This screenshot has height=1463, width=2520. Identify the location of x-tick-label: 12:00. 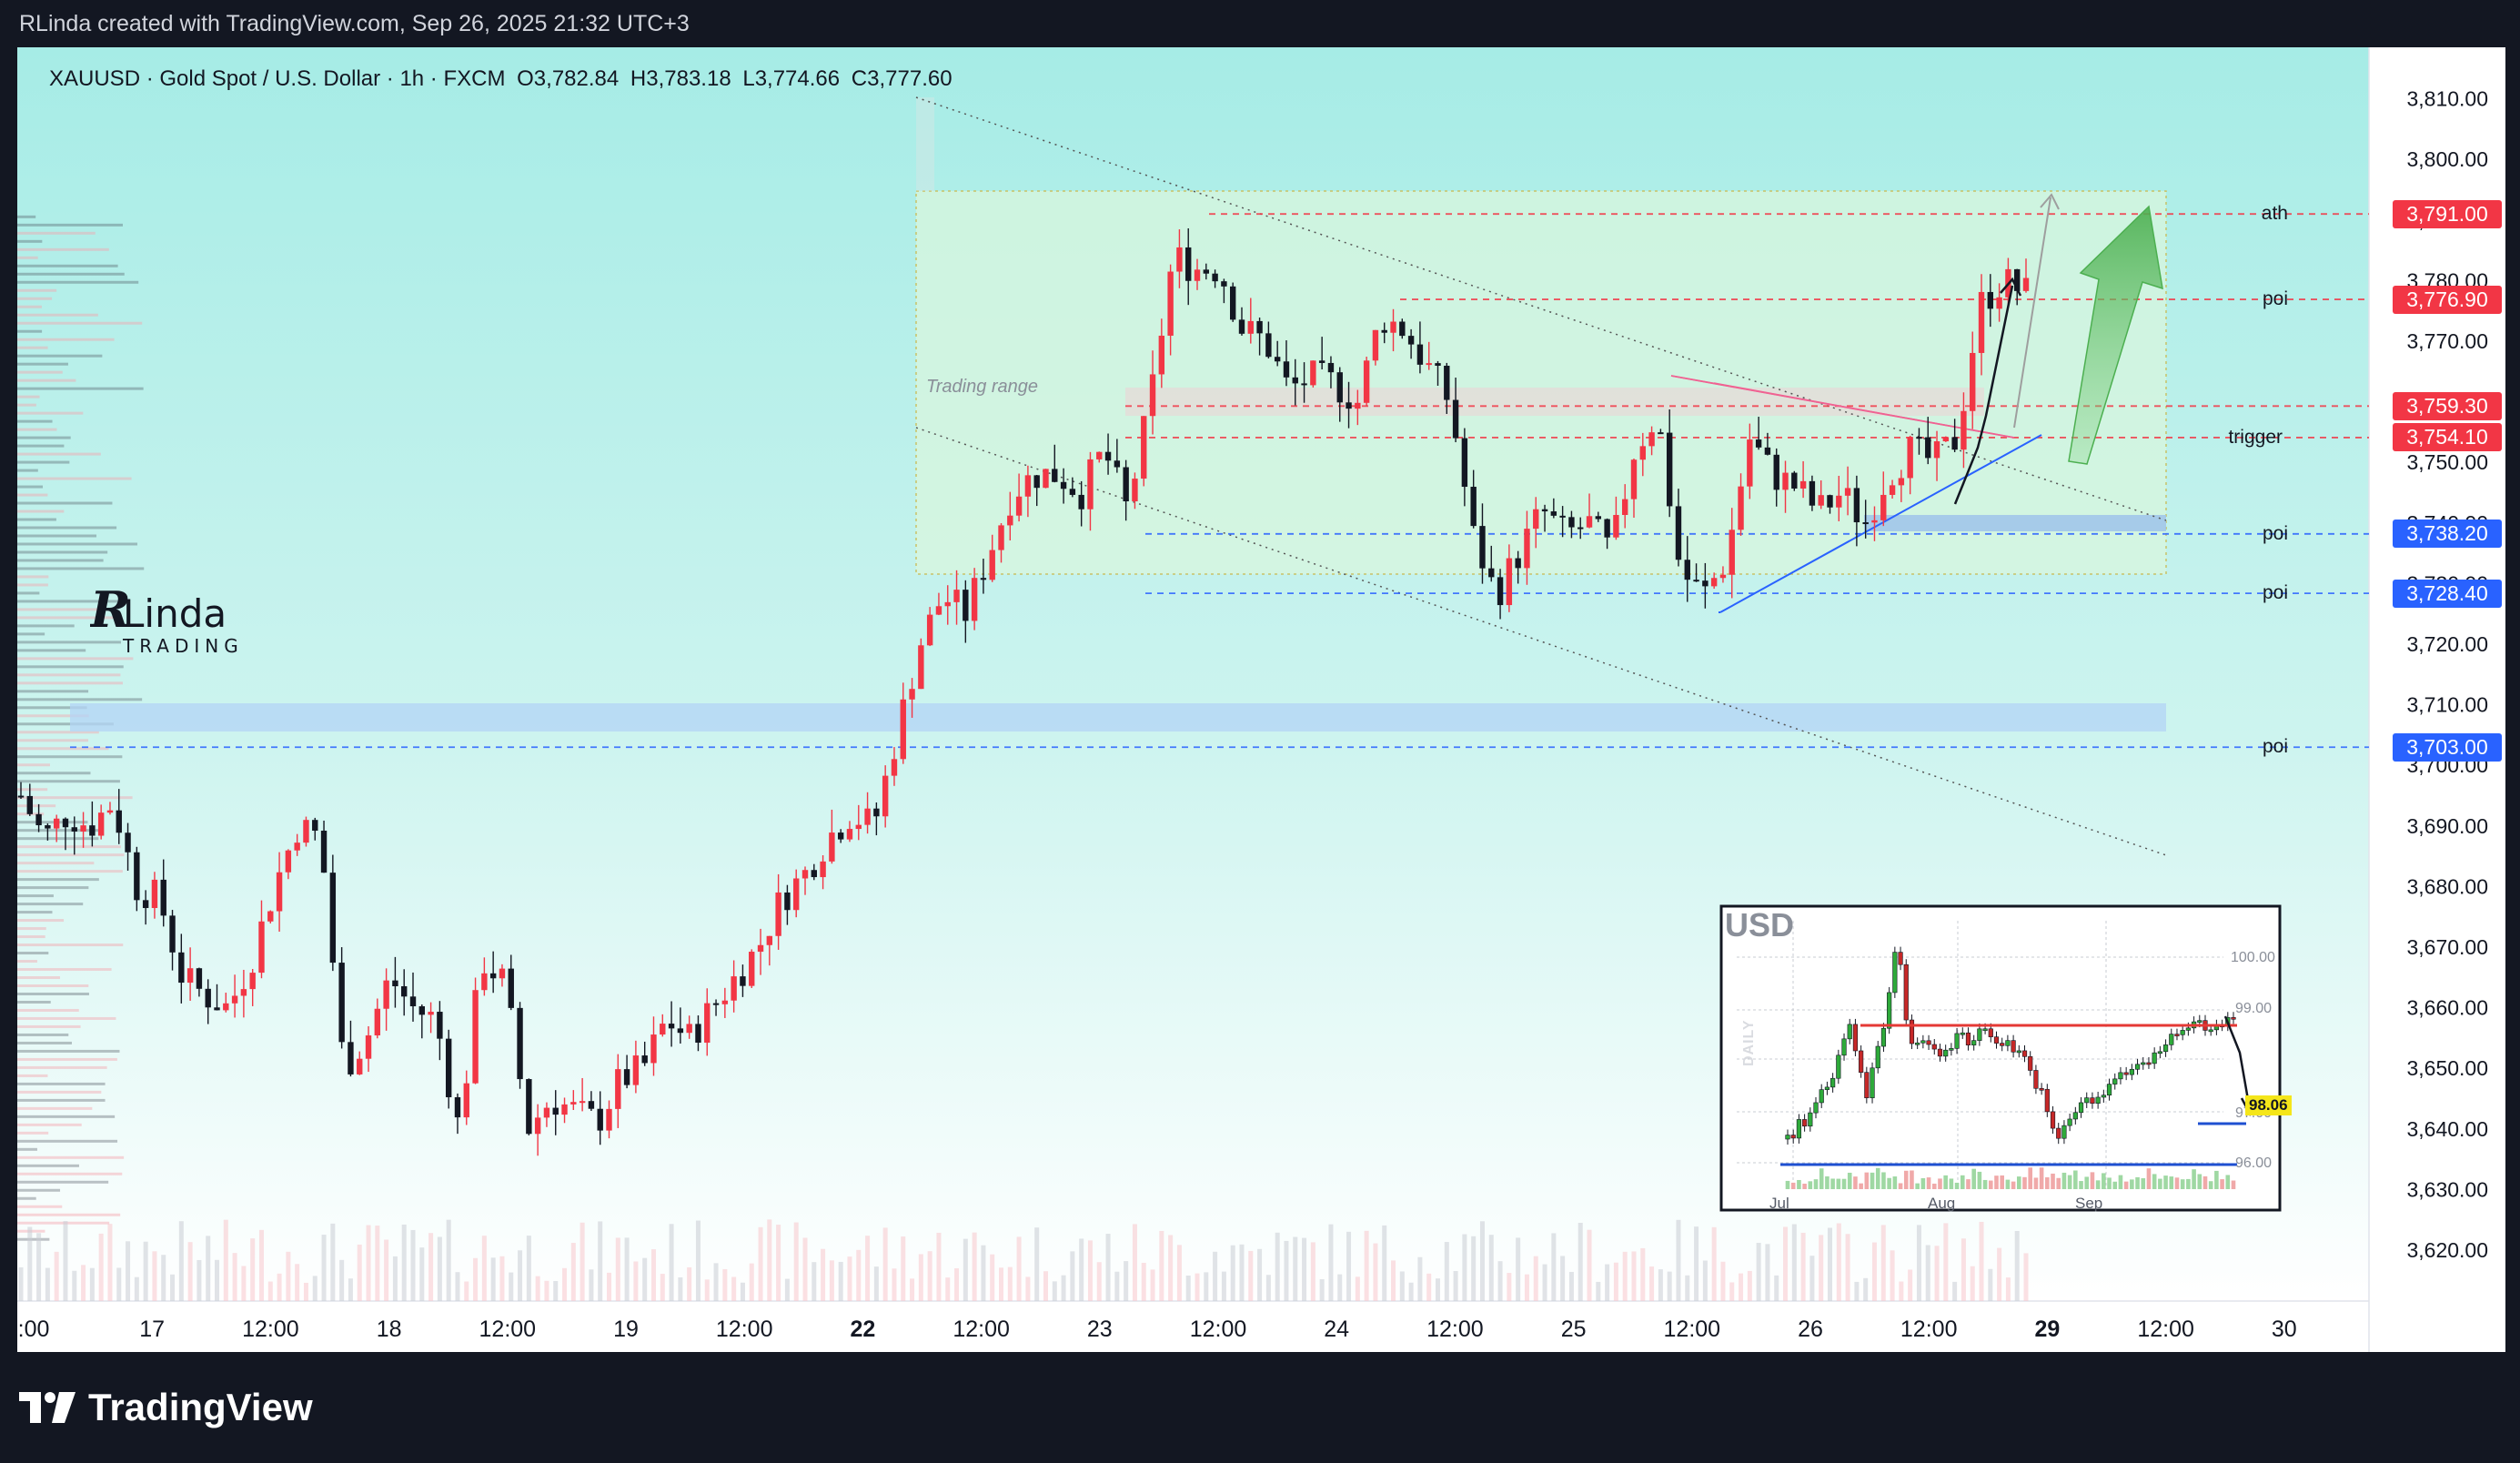
(744, 1329).